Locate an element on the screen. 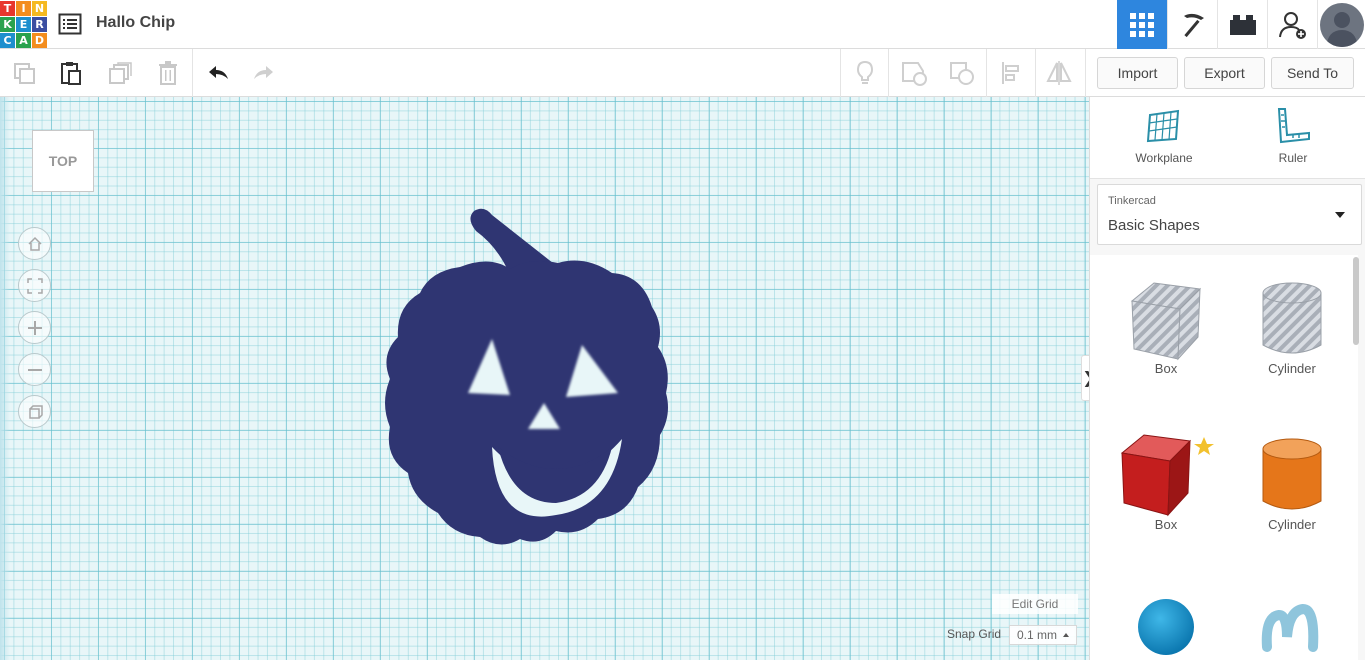  pumpkin-shape is located at coordinates (545, 379).